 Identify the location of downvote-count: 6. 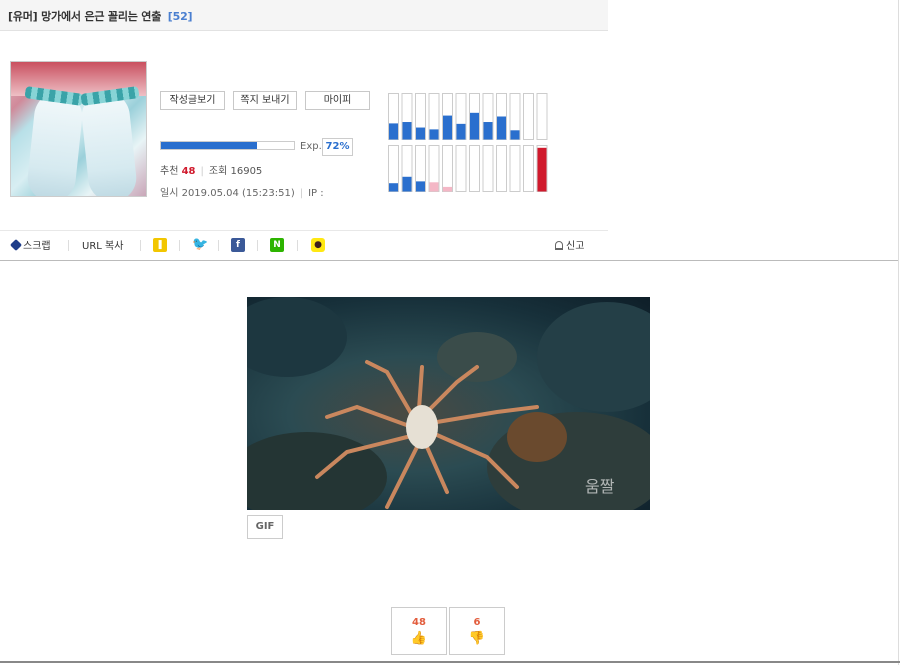
(477, 622).